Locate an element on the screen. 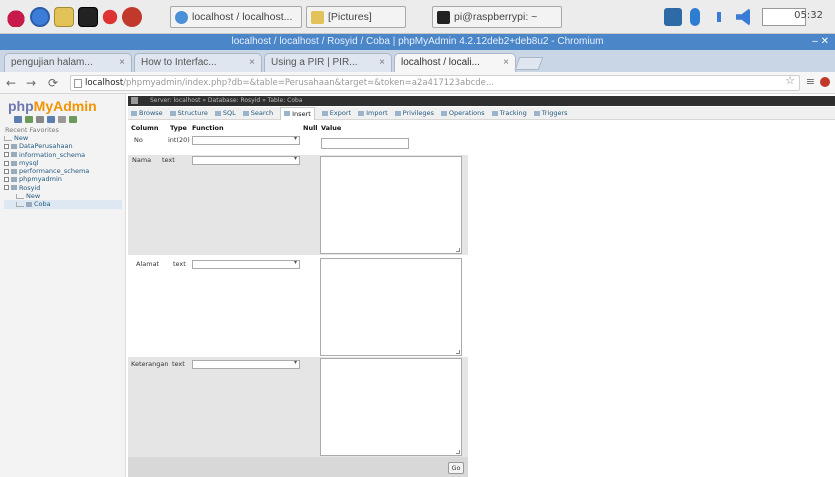 The height and width of the screenshot is (477, 835). tree-item-mysql: mysql is located at coordinates (63, 163).